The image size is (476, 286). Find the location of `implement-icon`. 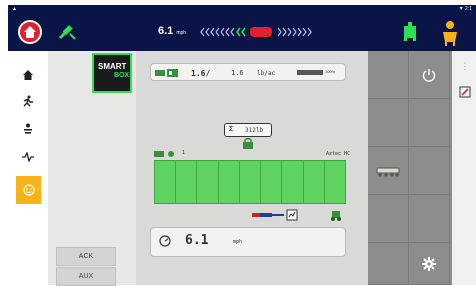

implement-icon is located at coordinates (388, 172).